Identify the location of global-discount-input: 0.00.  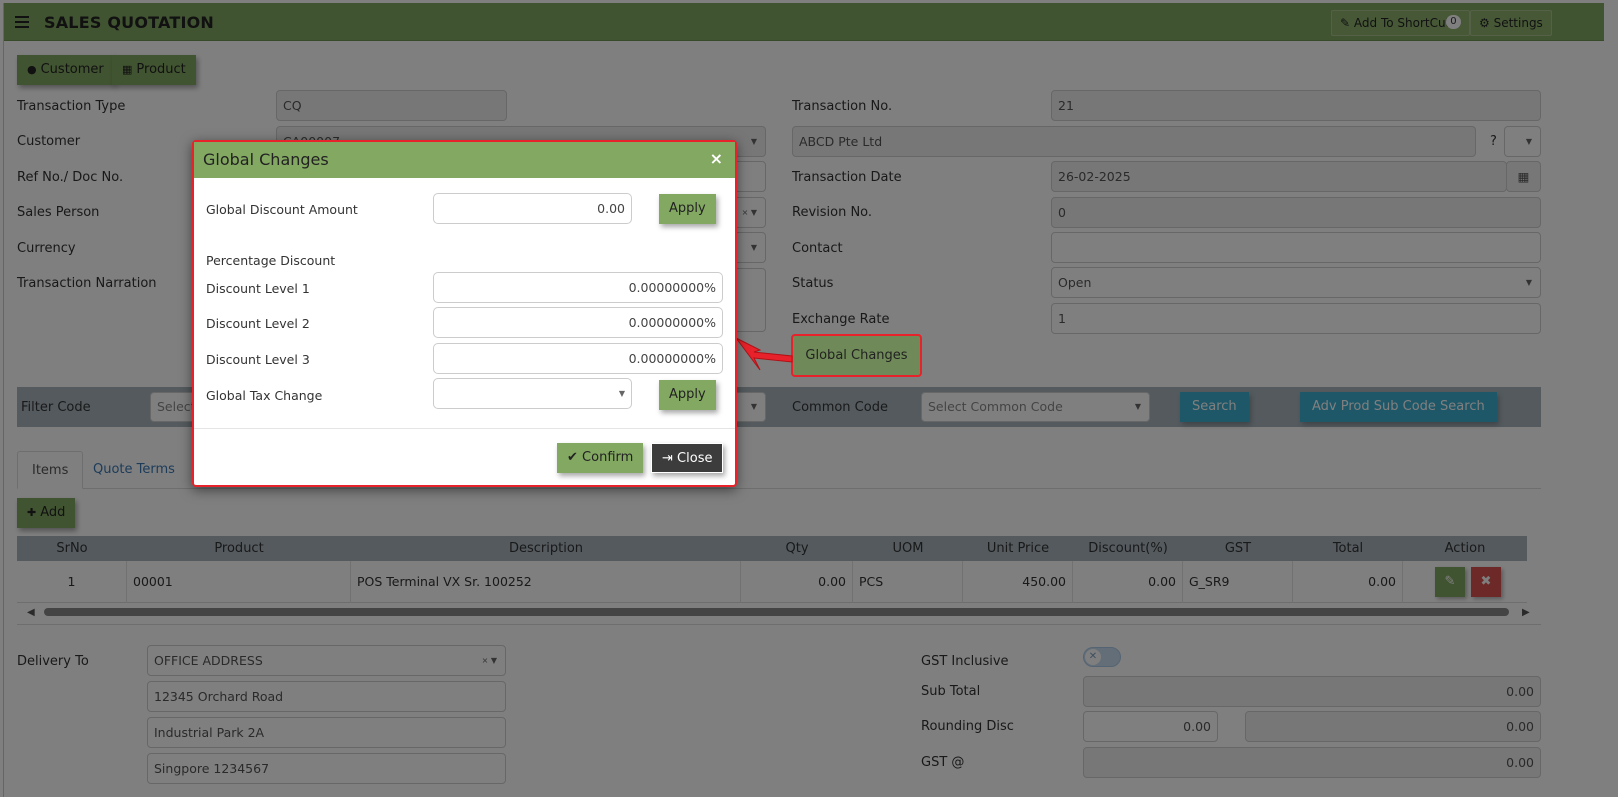
(532, 208).